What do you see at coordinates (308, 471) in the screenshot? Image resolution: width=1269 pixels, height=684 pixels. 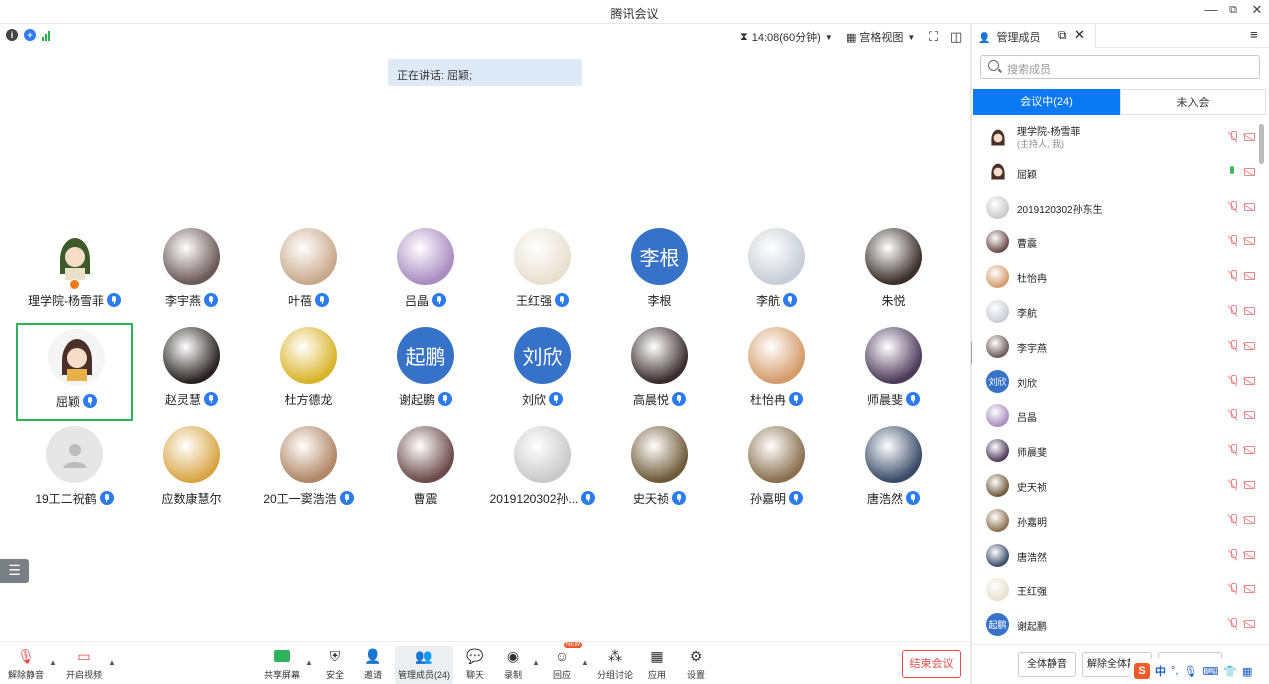 I see `participant-tile: 20工一窦浩浩` at bounding box center [308, 471].